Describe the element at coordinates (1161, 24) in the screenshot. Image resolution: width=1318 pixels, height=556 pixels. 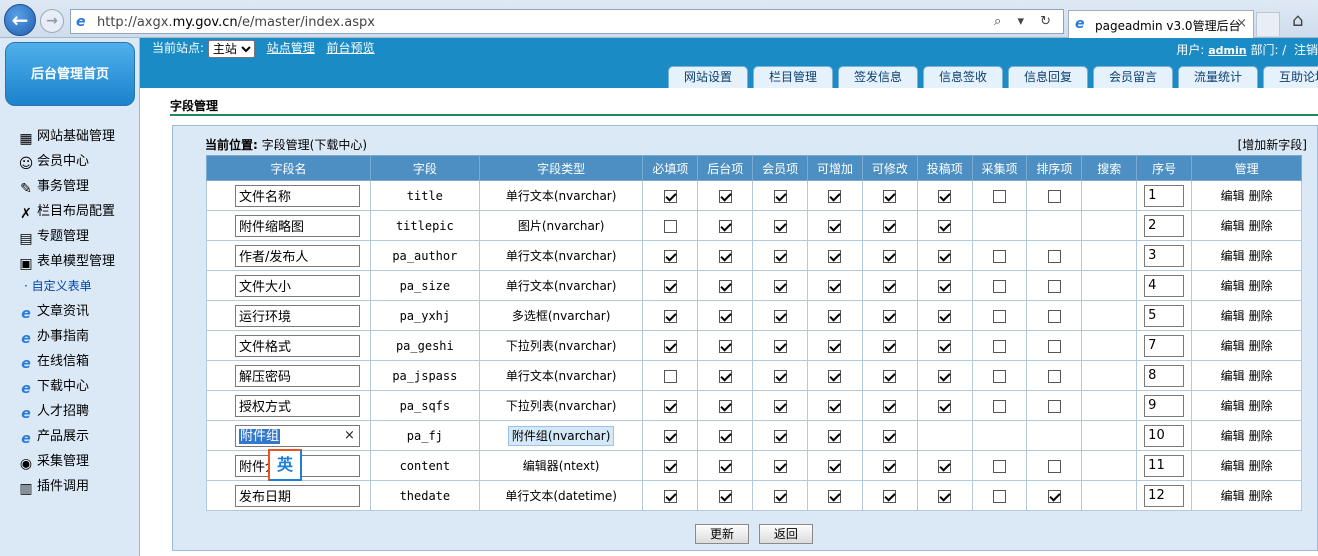
I see `browser-tab: e pageadmin v3.0管理后台 ×` at that location.